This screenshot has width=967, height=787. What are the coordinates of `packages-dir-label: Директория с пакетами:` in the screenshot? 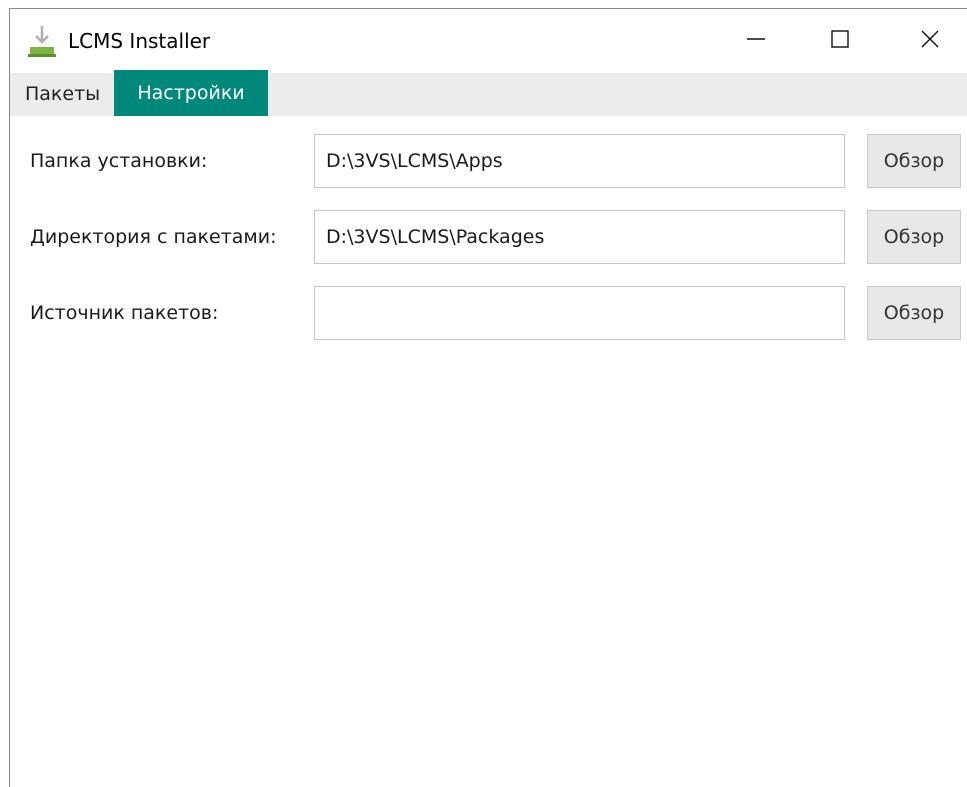 It's located at (153, 237).